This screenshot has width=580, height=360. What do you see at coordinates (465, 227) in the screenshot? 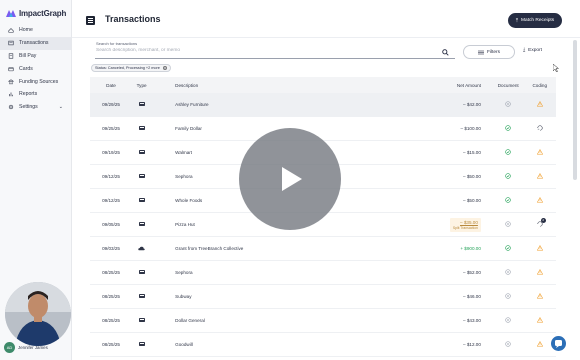
I see `split-transaction-label: Split Transaction` at bounding box center [465, 227].